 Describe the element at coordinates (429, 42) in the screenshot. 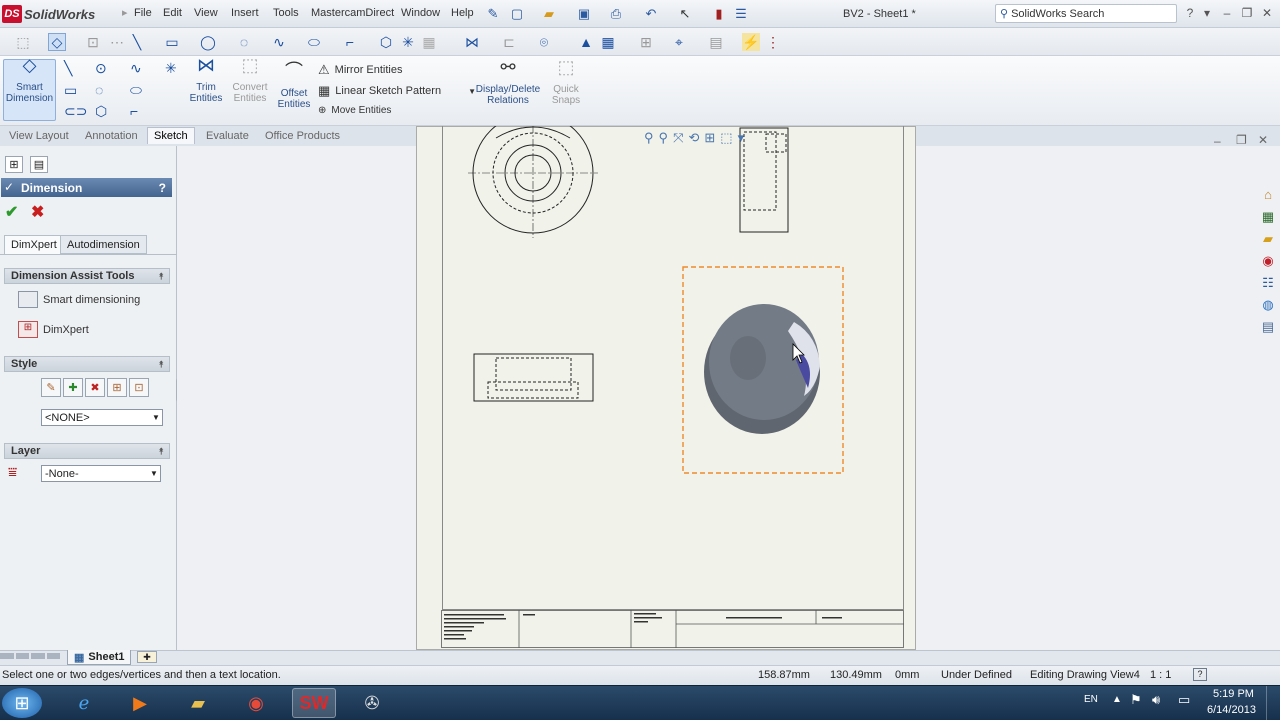

I see `text-small-icon: ▦` at that location.